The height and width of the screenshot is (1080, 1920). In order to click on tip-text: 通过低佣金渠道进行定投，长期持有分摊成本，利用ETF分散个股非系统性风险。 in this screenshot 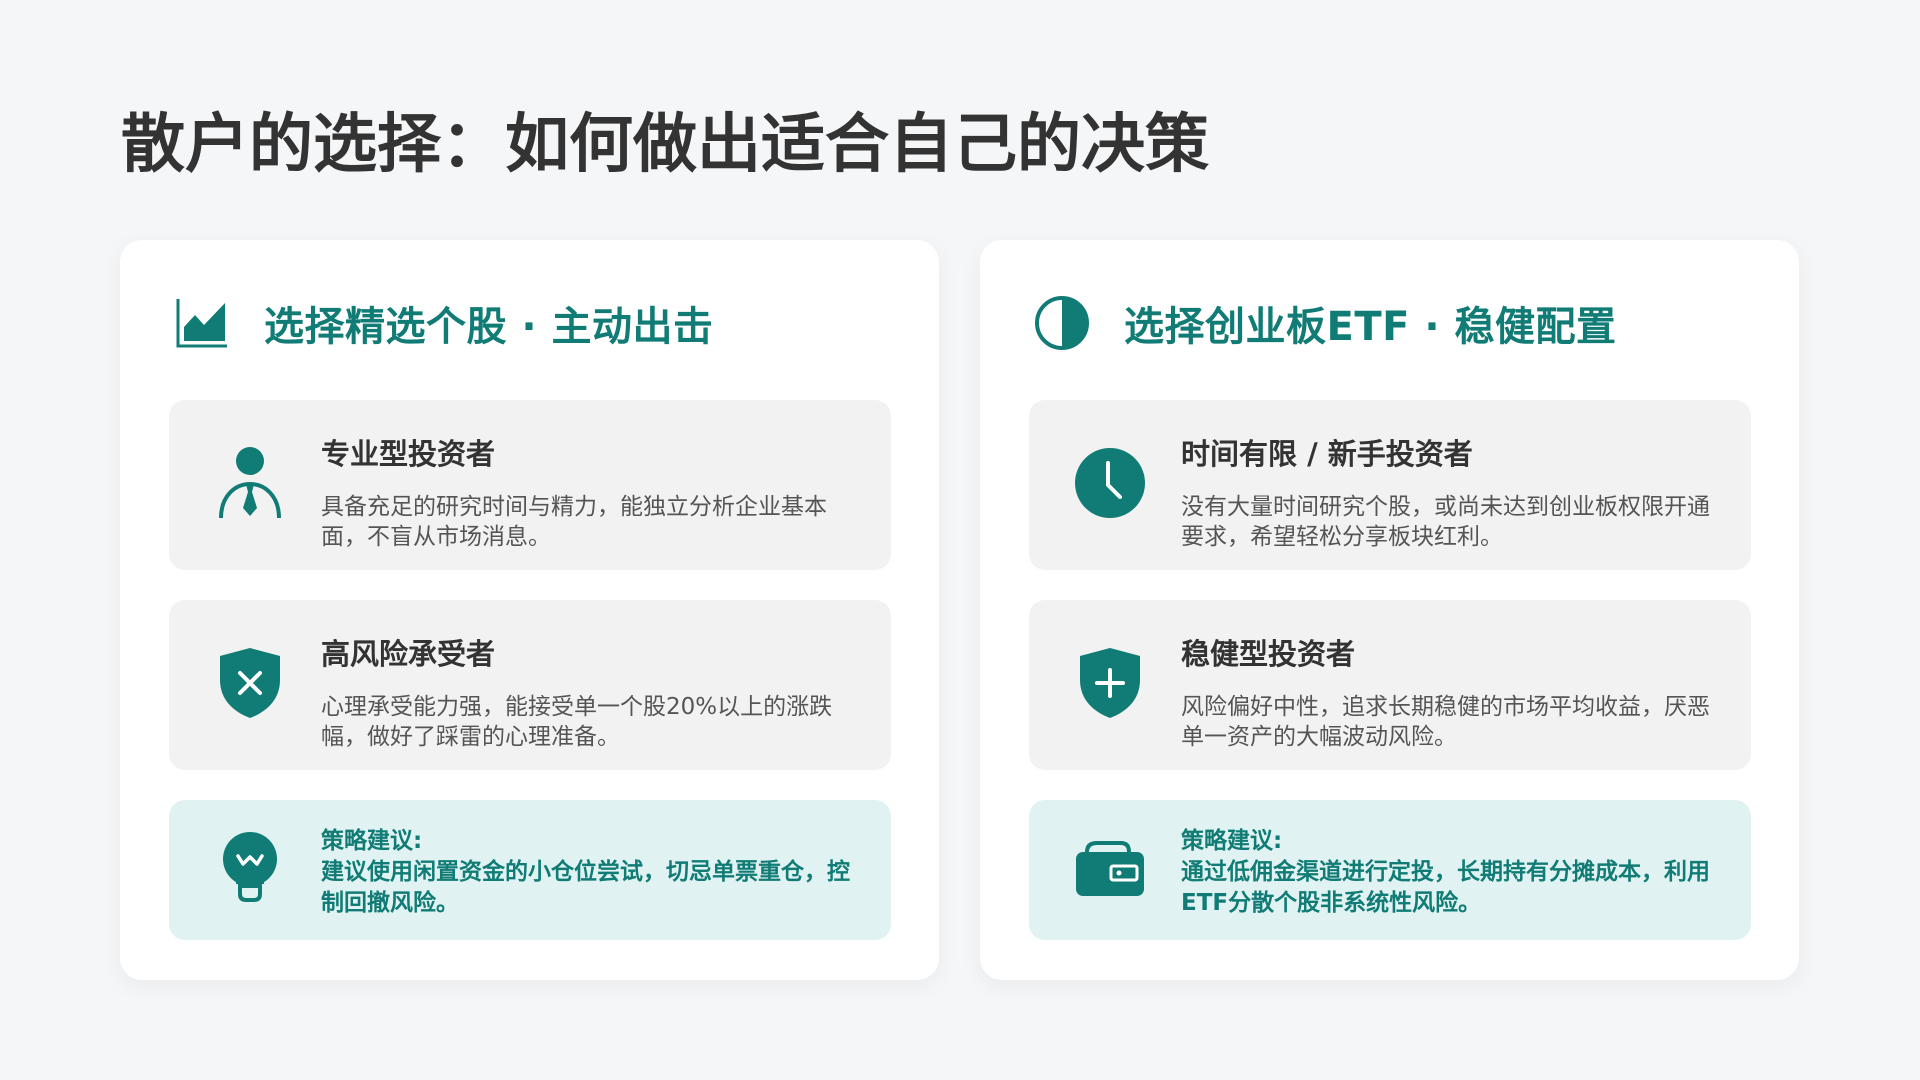, I will do `click(1445, 887)`.